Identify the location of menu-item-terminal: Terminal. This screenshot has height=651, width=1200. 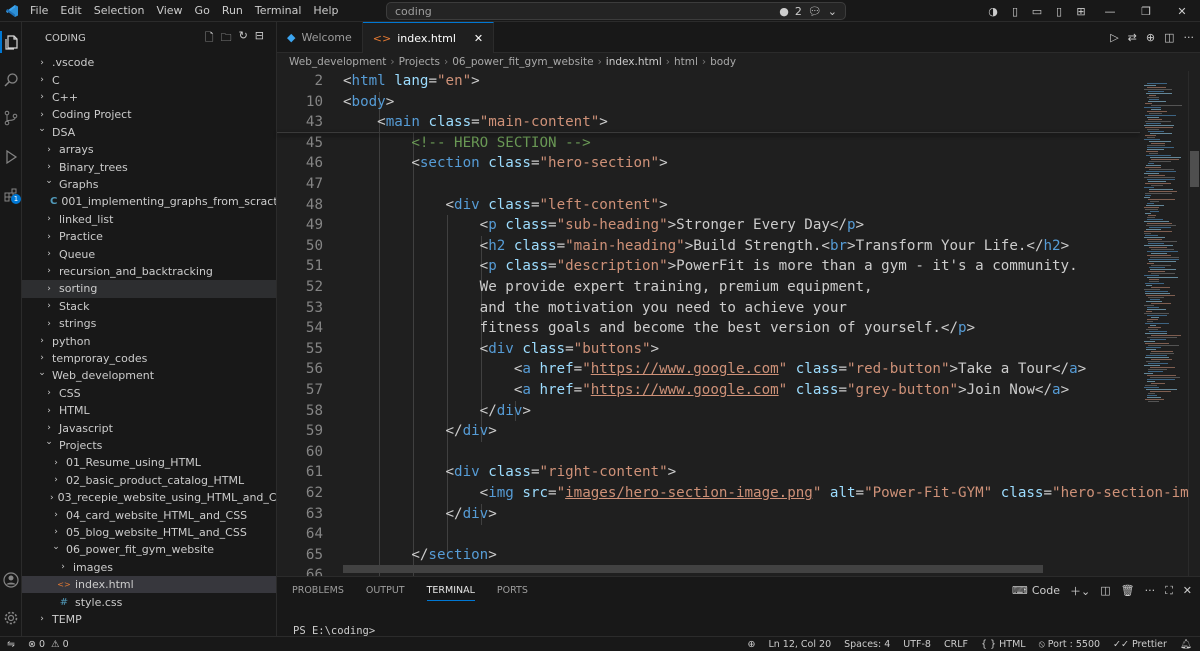
(278, 11).